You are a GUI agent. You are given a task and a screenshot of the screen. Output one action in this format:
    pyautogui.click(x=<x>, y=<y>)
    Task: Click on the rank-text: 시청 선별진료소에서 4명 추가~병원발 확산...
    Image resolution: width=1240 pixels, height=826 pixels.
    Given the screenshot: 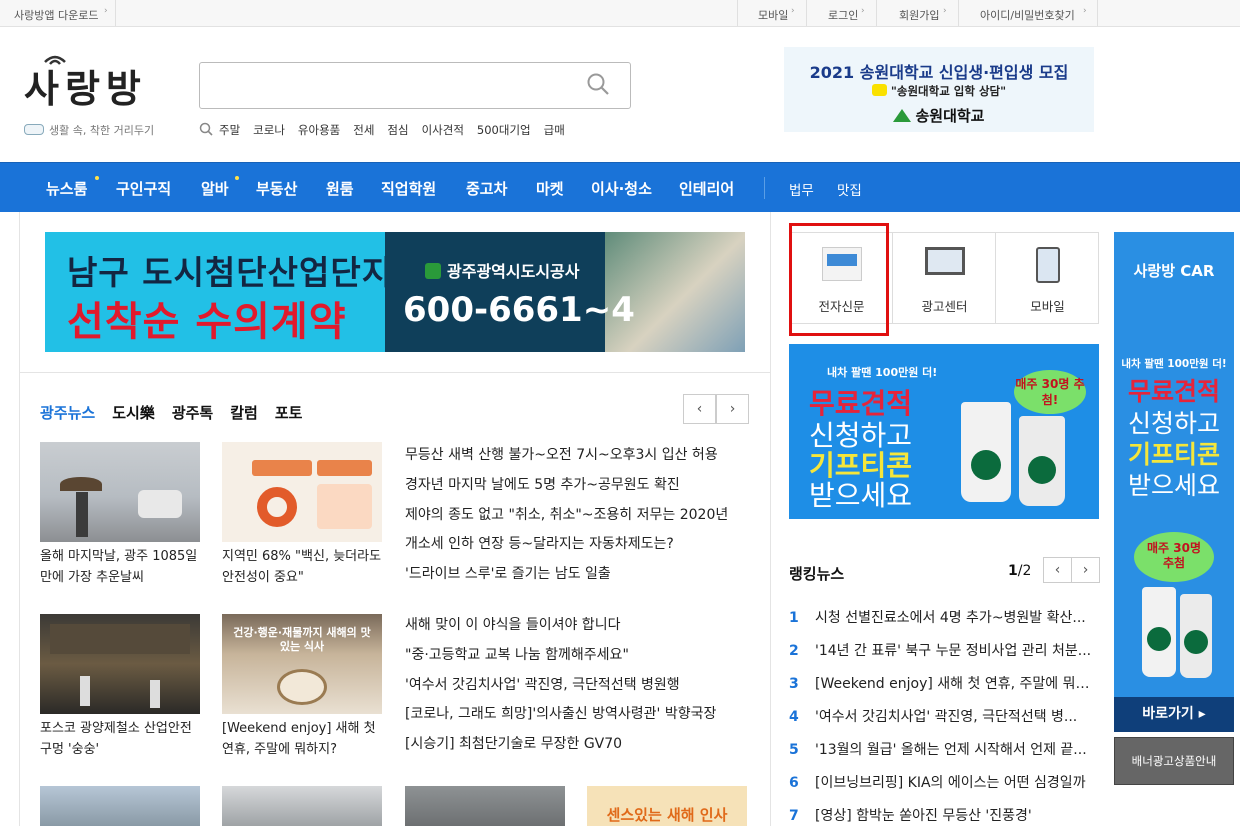 What is the action you would take?
    pyautogui.click(x=950, y=618)
    